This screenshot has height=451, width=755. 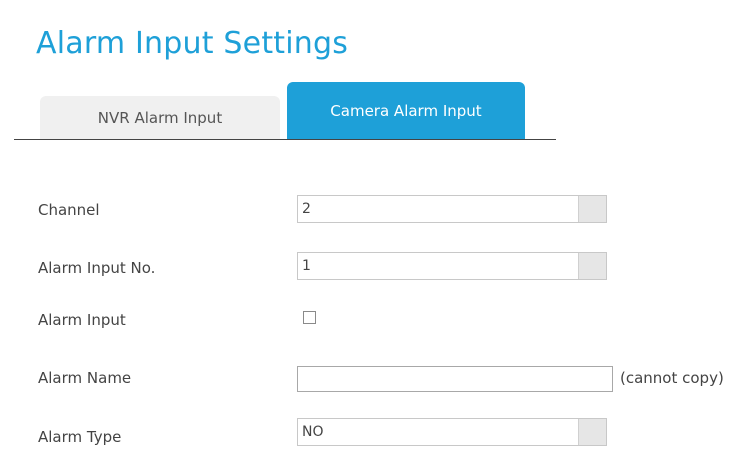 I want to click on alarm-input-label: Alarm Input, so click(x=82, y=320).